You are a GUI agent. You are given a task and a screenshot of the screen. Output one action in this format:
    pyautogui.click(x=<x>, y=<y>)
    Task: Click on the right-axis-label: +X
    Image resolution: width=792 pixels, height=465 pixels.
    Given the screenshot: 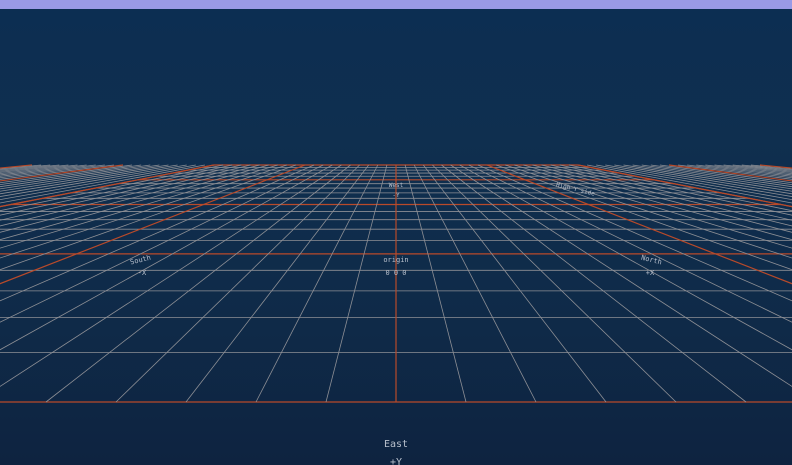 What is the action you would take?
    pyautogui.click(x=650, y=273)
    